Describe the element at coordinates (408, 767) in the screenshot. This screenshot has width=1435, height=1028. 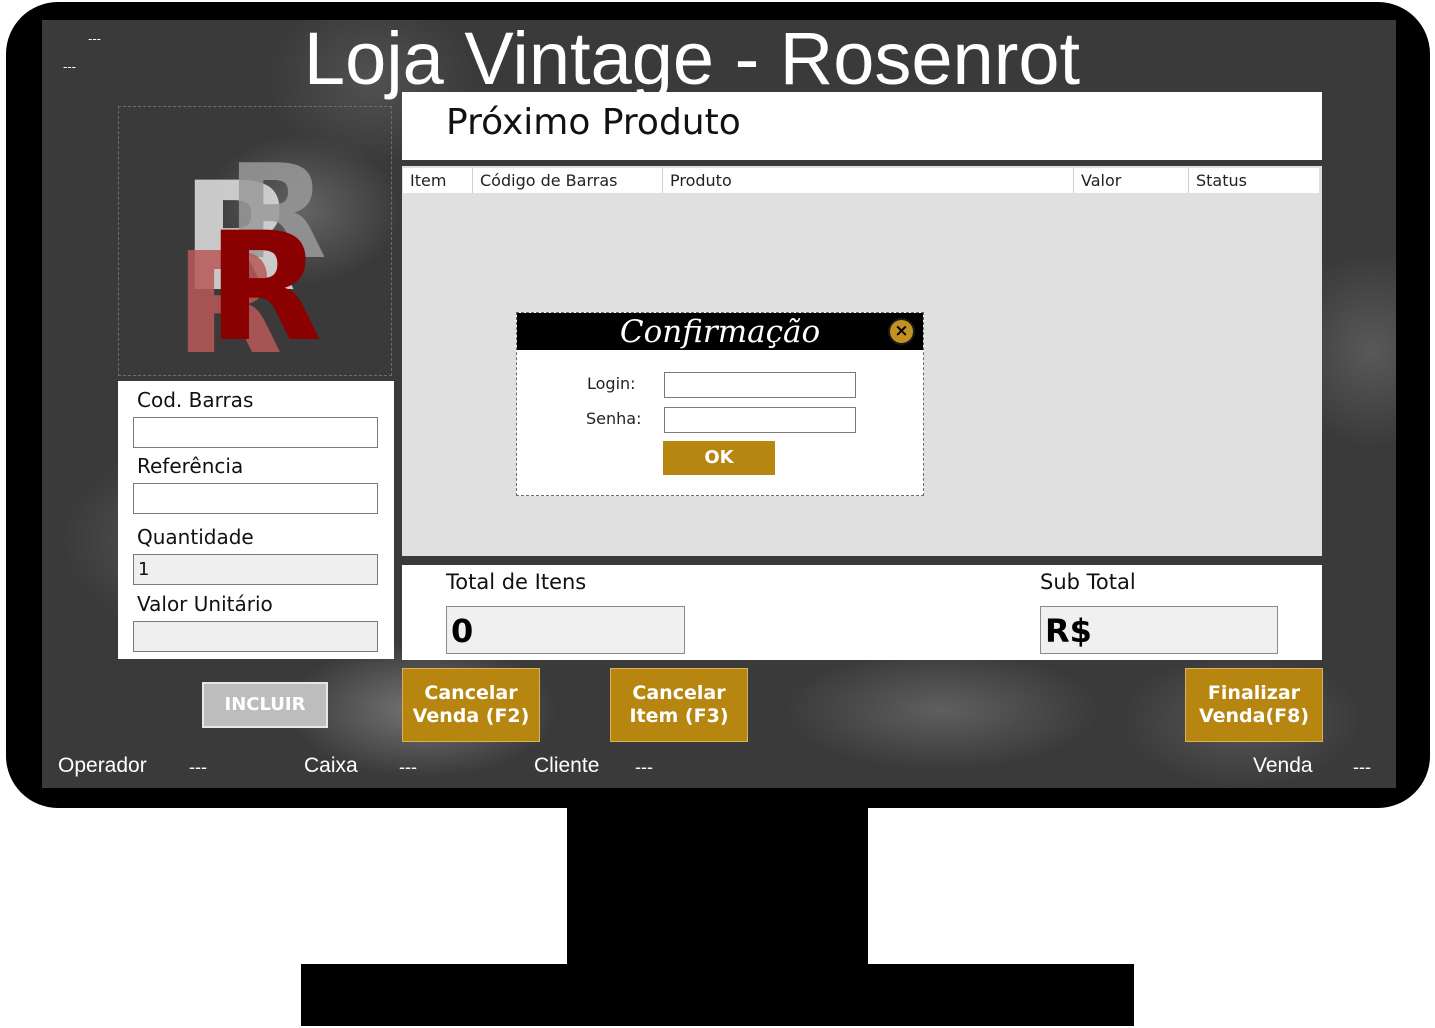
I see `caixa-value: ---` at that location.